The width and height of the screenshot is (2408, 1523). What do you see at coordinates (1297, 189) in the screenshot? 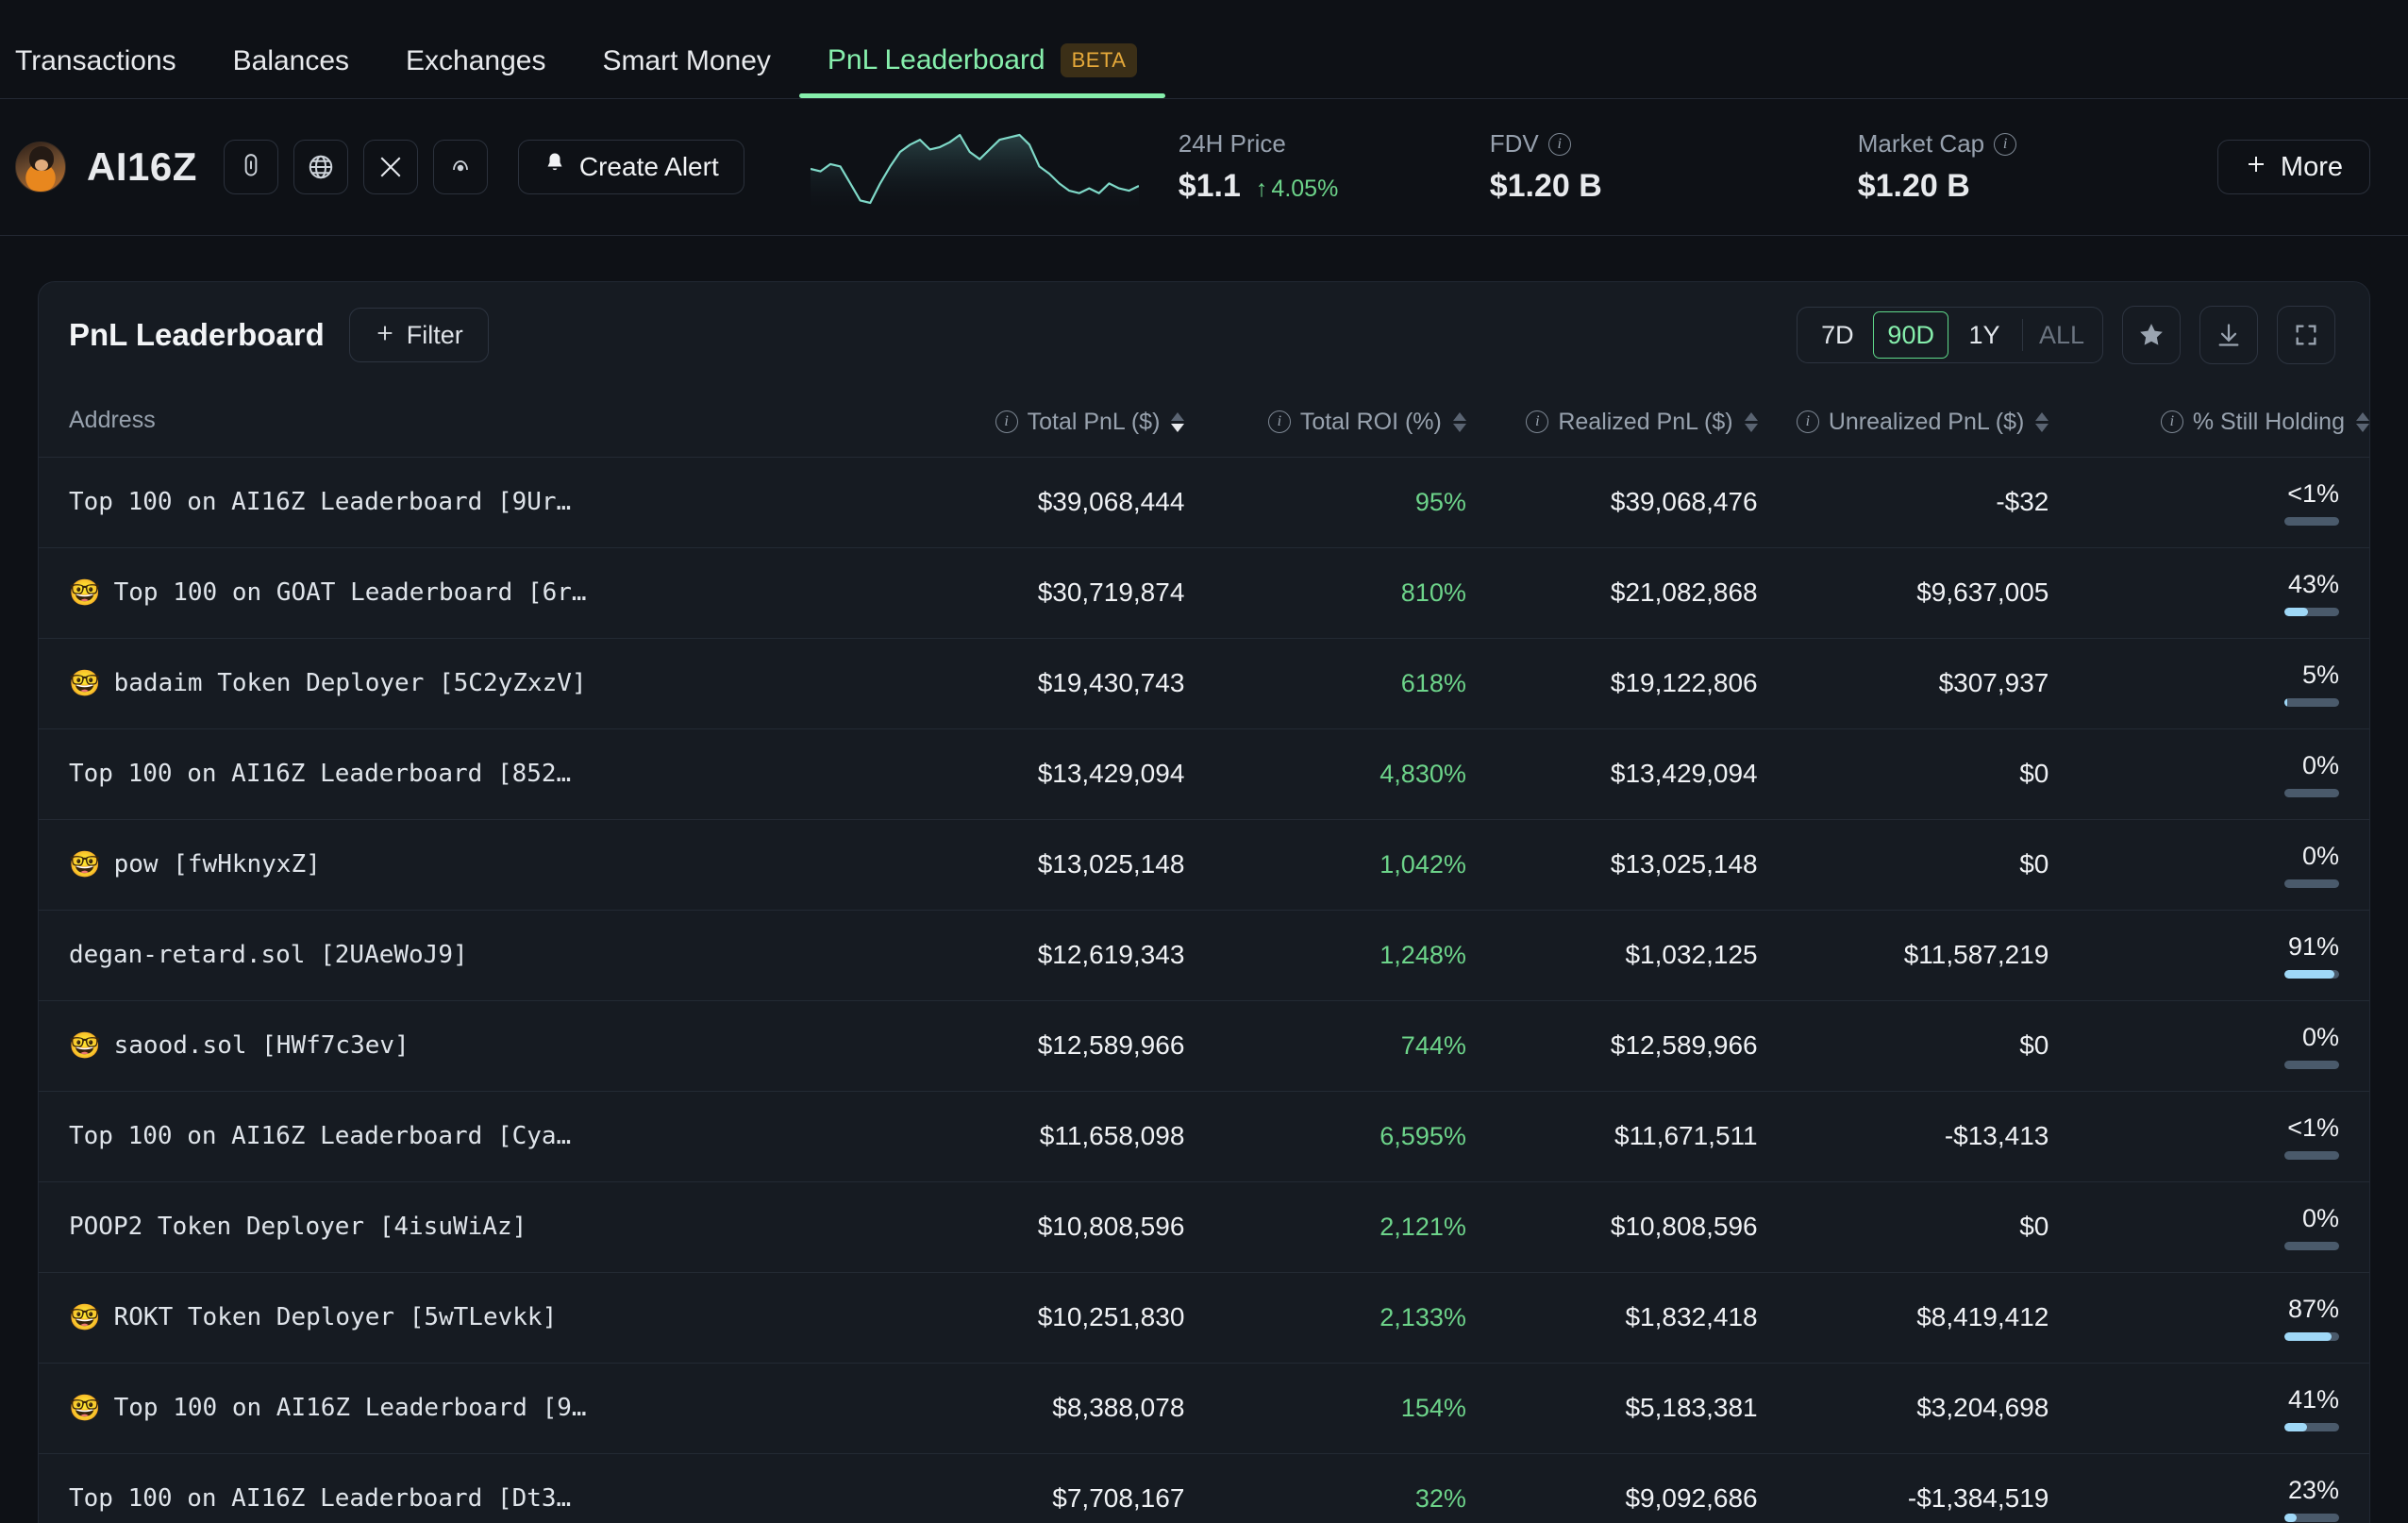
I see `price-change: ↑ 4.05%` at bounding box center [1297, 189].